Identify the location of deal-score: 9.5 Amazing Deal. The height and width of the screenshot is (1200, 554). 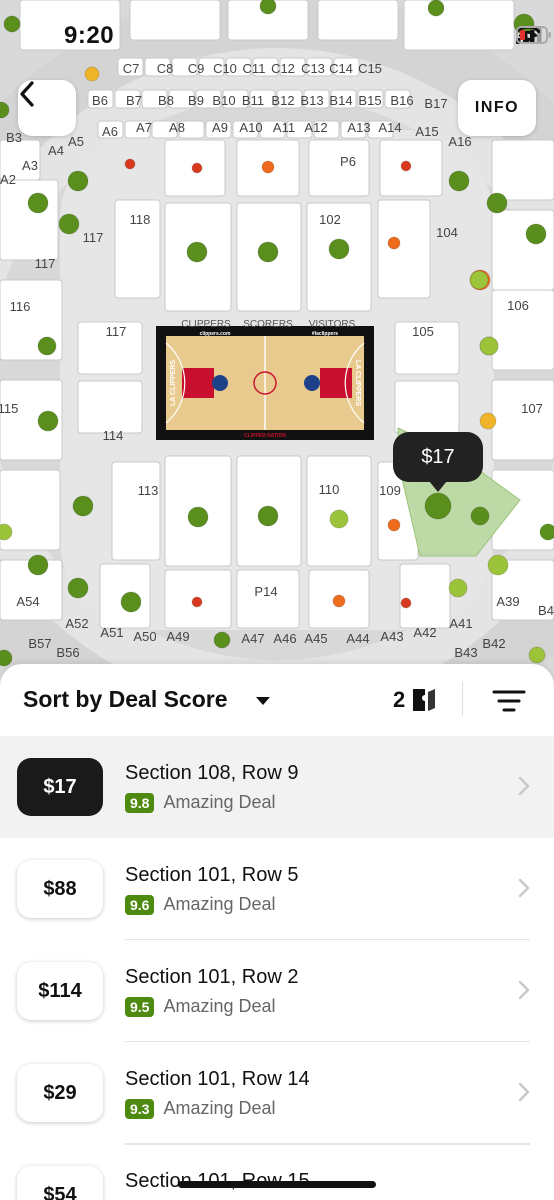
(200, 1006).